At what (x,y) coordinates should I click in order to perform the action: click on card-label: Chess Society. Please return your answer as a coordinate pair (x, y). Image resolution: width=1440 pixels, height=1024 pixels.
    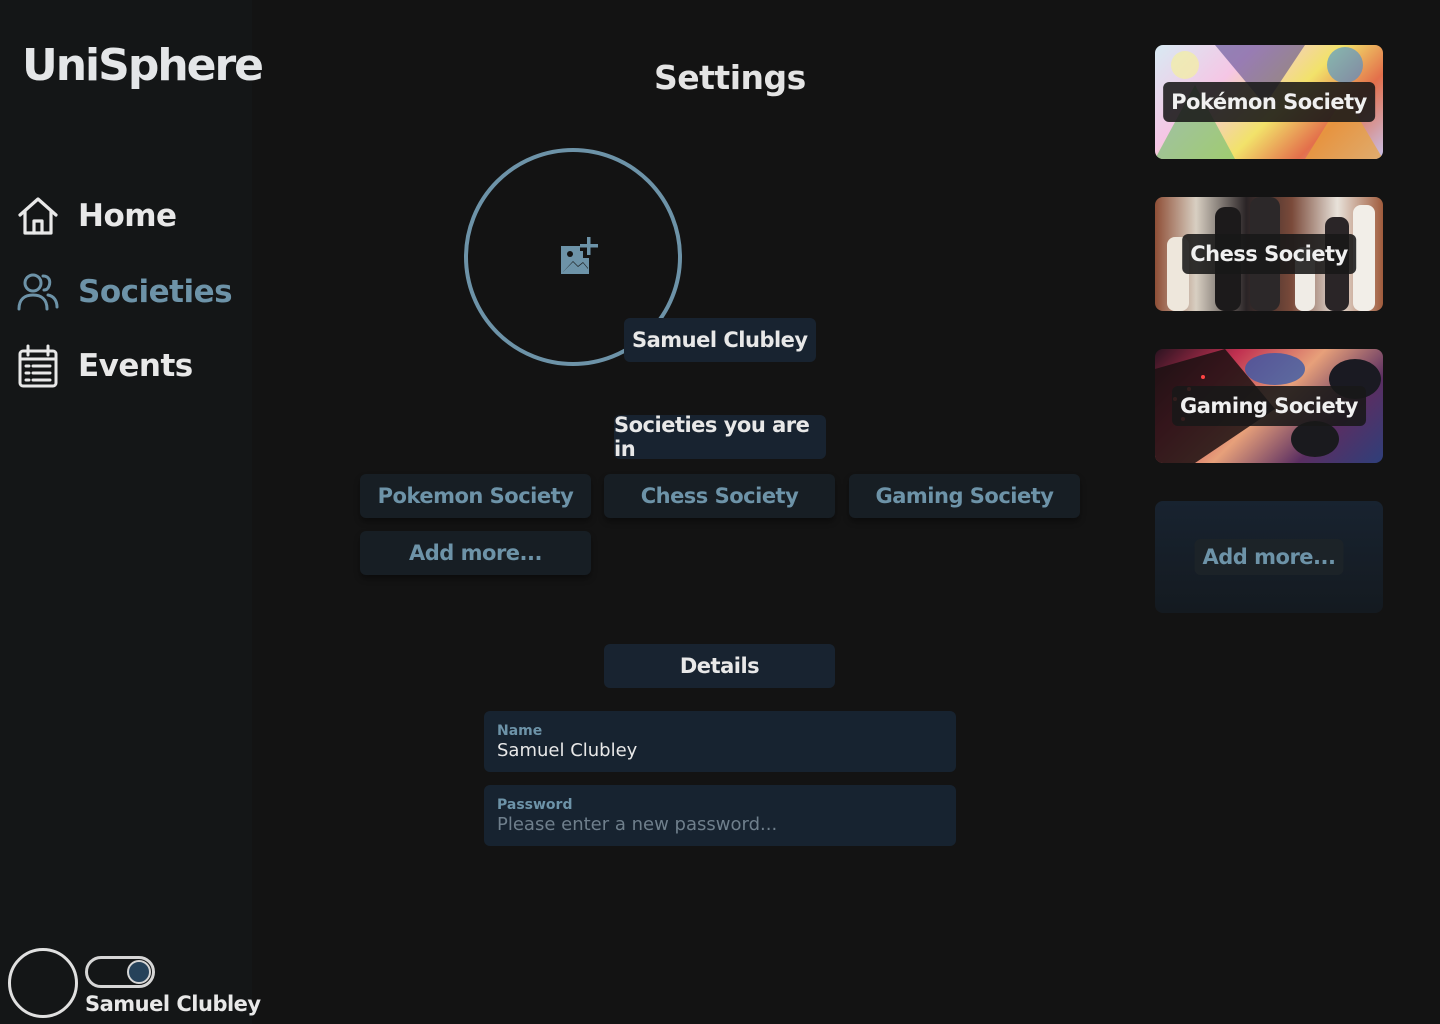
    Looking at the image, I should click on (1269, 254).